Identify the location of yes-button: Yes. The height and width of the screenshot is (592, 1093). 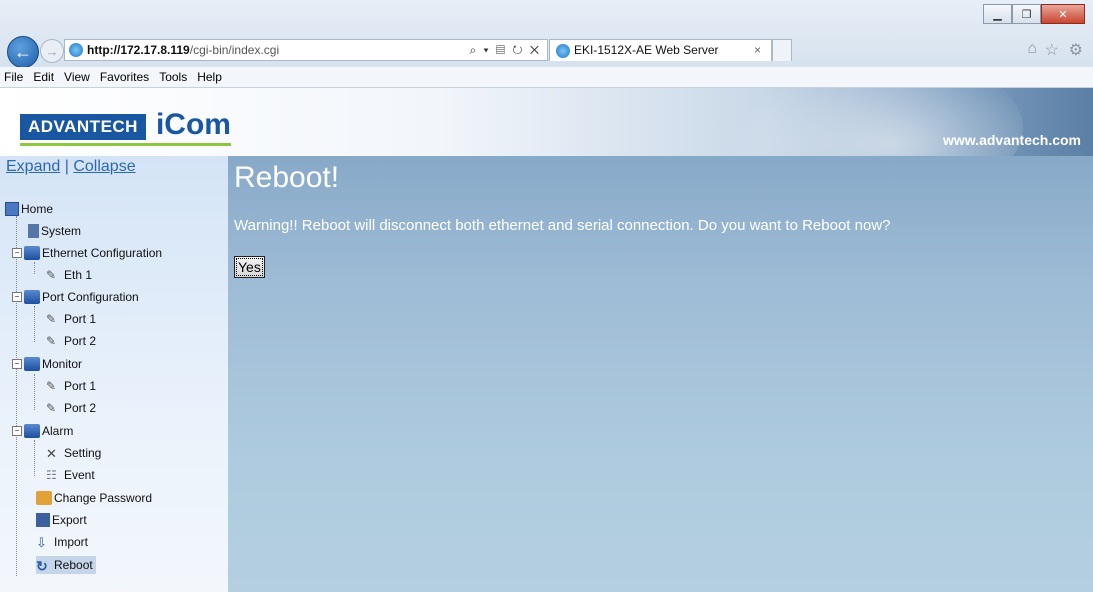
(249, 267).